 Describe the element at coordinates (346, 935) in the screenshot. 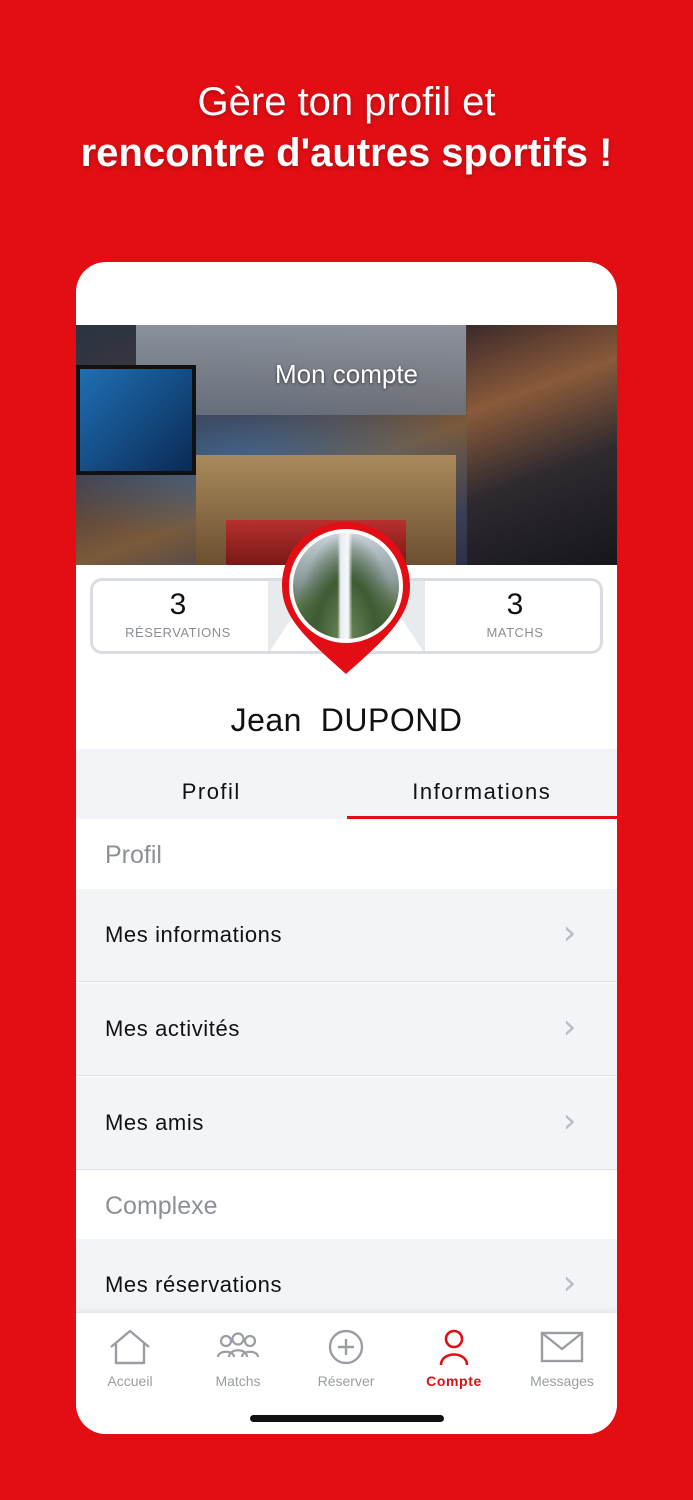

I see `list-item-mes-informations: Mes informations ›` at that location.